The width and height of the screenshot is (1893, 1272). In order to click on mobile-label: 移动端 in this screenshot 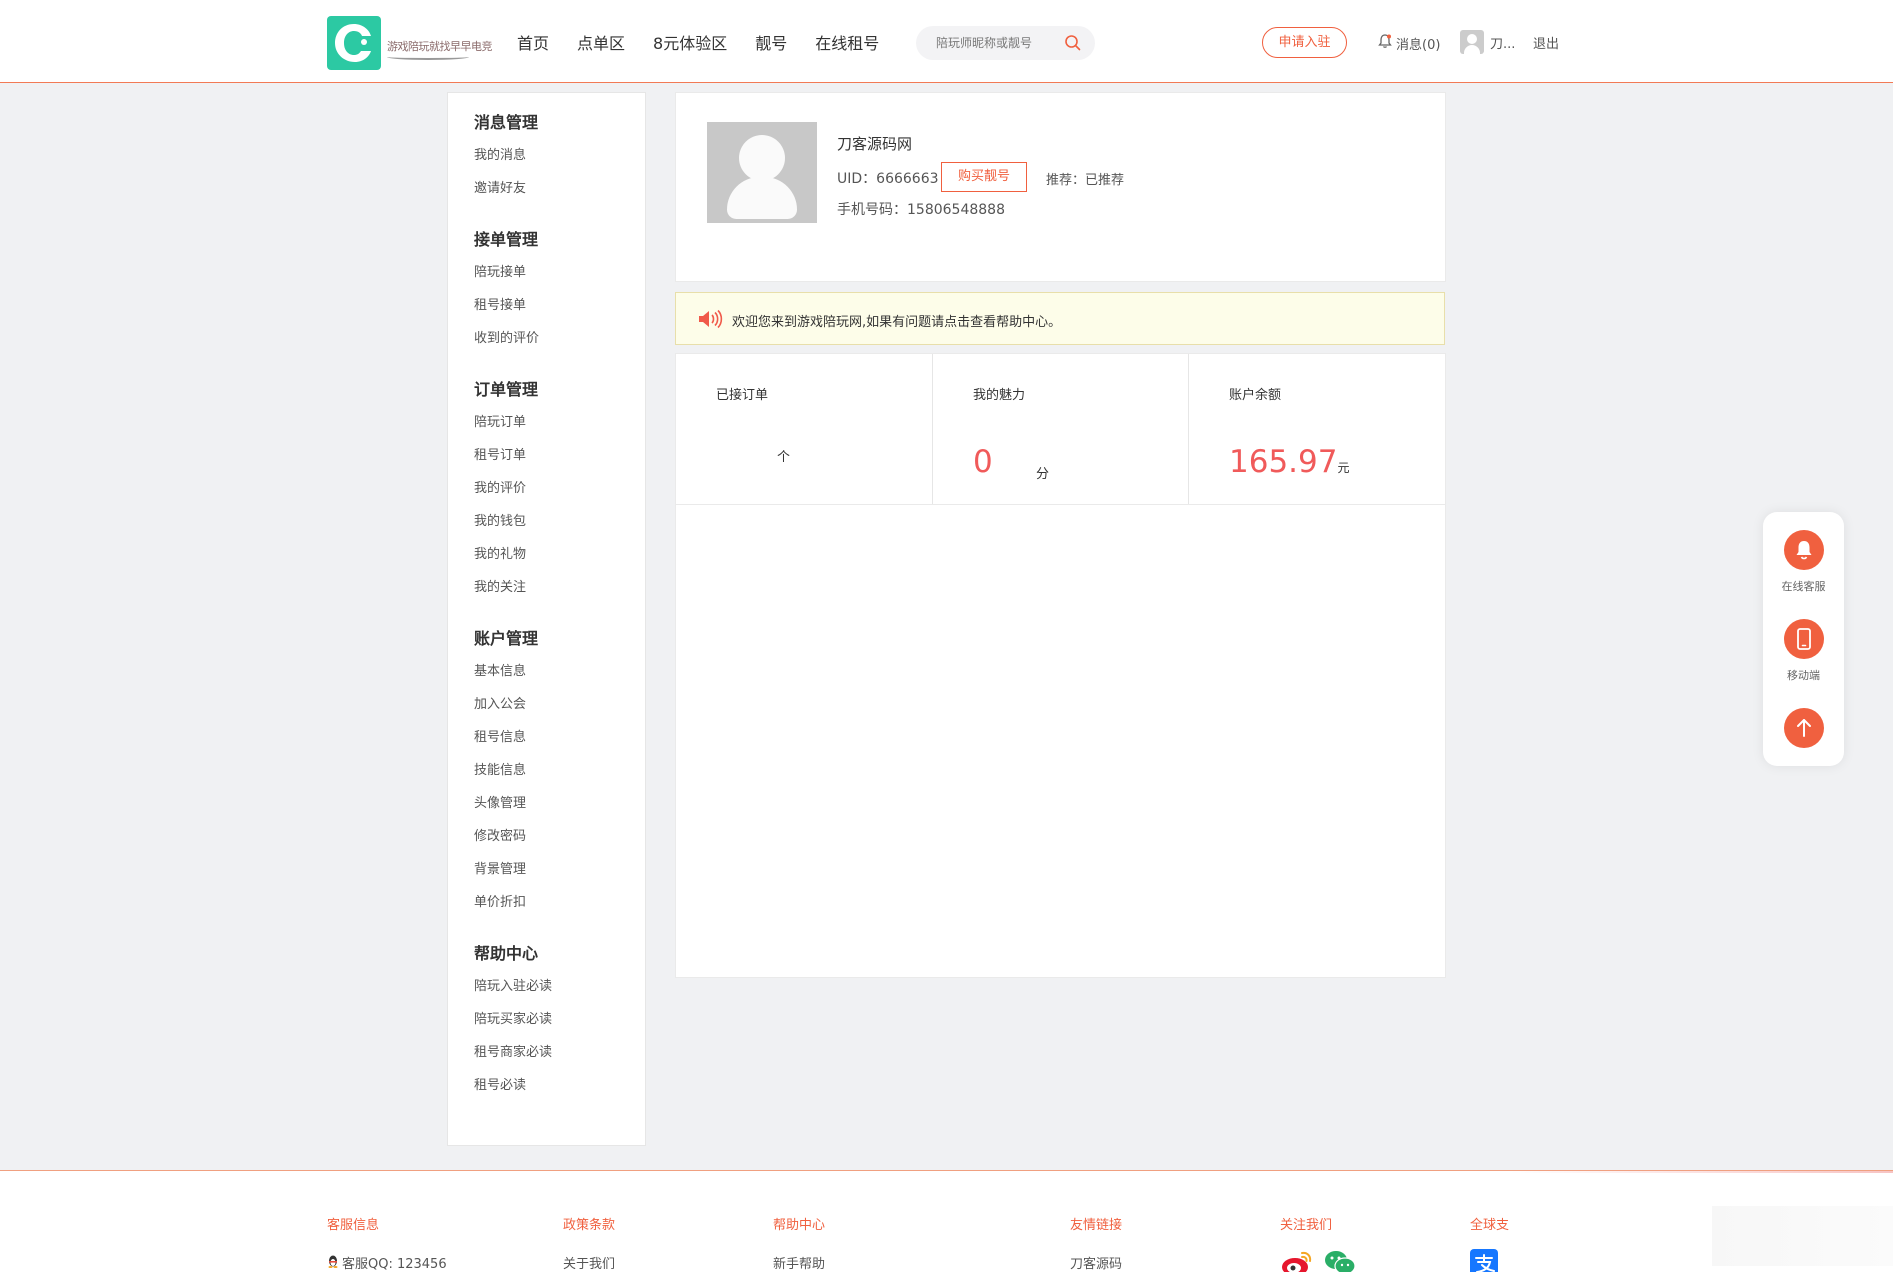, I will do `click(1803, 675)`.